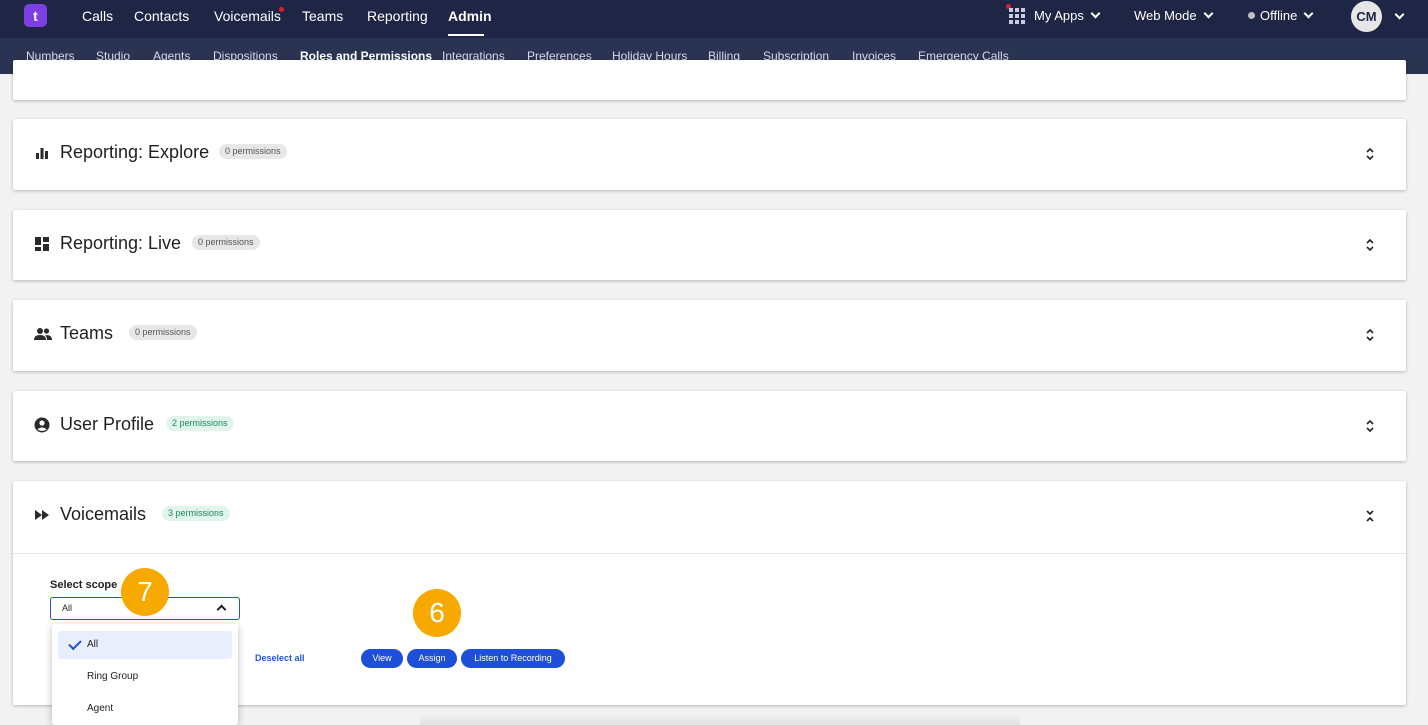 This screenshot has height=725, width=1428. Describe the element at coordinates (145, 709) in the screenshot. I see `scope-option-agent: Agent` at that location.